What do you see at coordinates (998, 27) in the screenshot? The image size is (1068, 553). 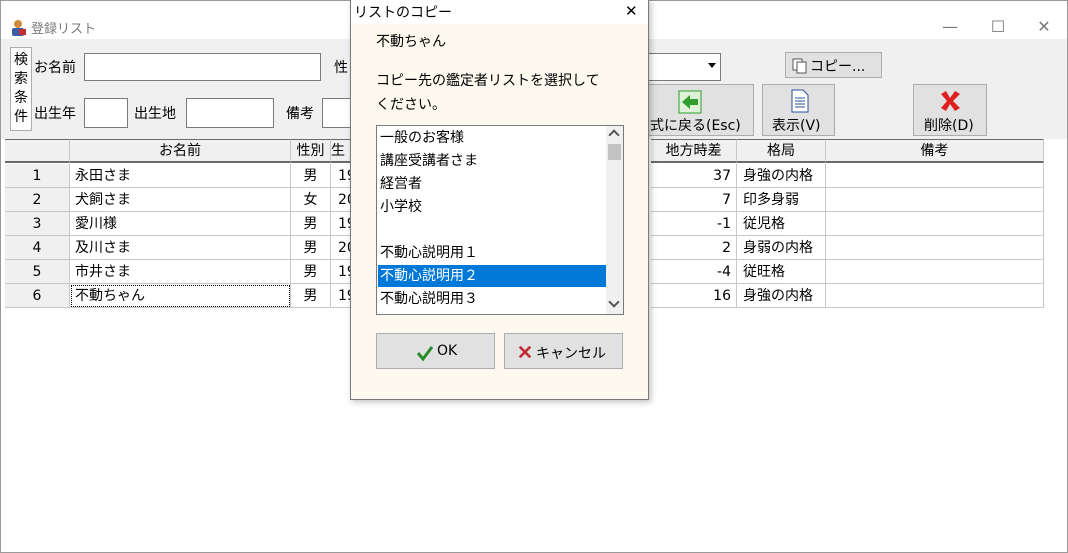 I see `maximize-button: ☐` at bounding box center [998, 27].